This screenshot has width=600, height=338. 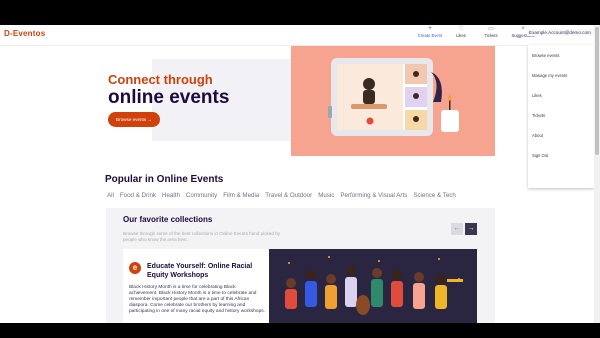 I want to click on tab-all: All, so click(x=110, y=195).